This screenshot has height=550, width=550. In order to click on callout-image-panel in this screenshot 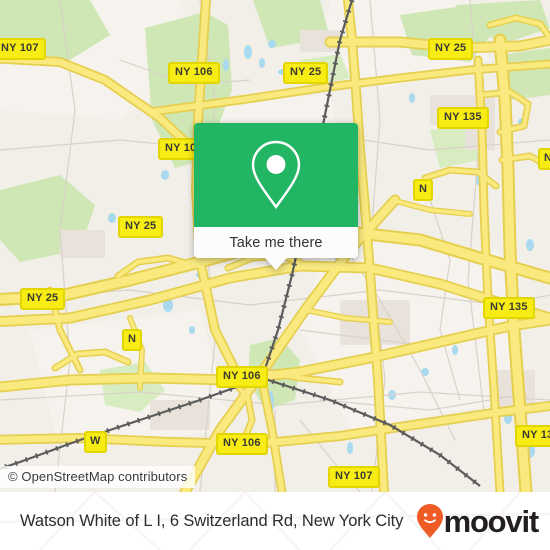, I will do `click(276, 175)`.